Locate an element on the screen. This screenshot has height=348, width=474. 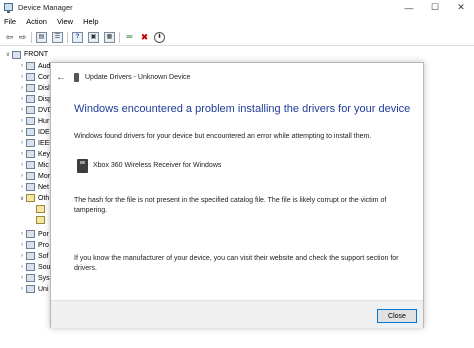
device-icon is located at coordinates (76, 77).